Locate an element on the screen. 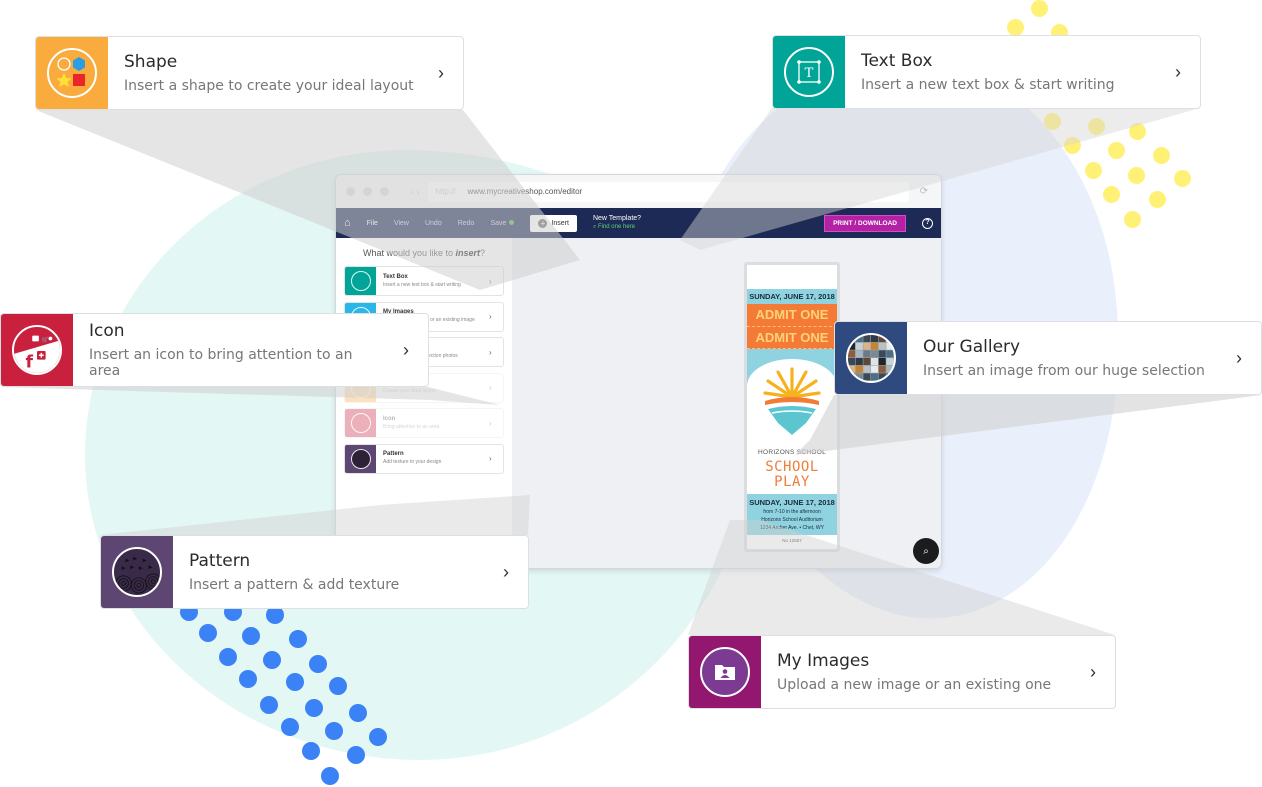 The width and height of the screenshot is (1262, 787). find-template-link-label: Find one here is located at coordinates (616, 226).